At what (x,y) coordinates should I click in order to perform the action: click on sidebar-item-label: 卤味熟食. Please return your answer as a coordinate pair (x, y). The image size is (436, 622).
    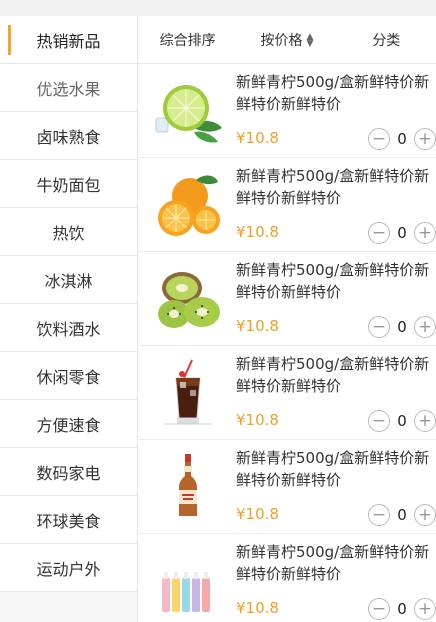
    Looking at the image, I should click on (68, 137).